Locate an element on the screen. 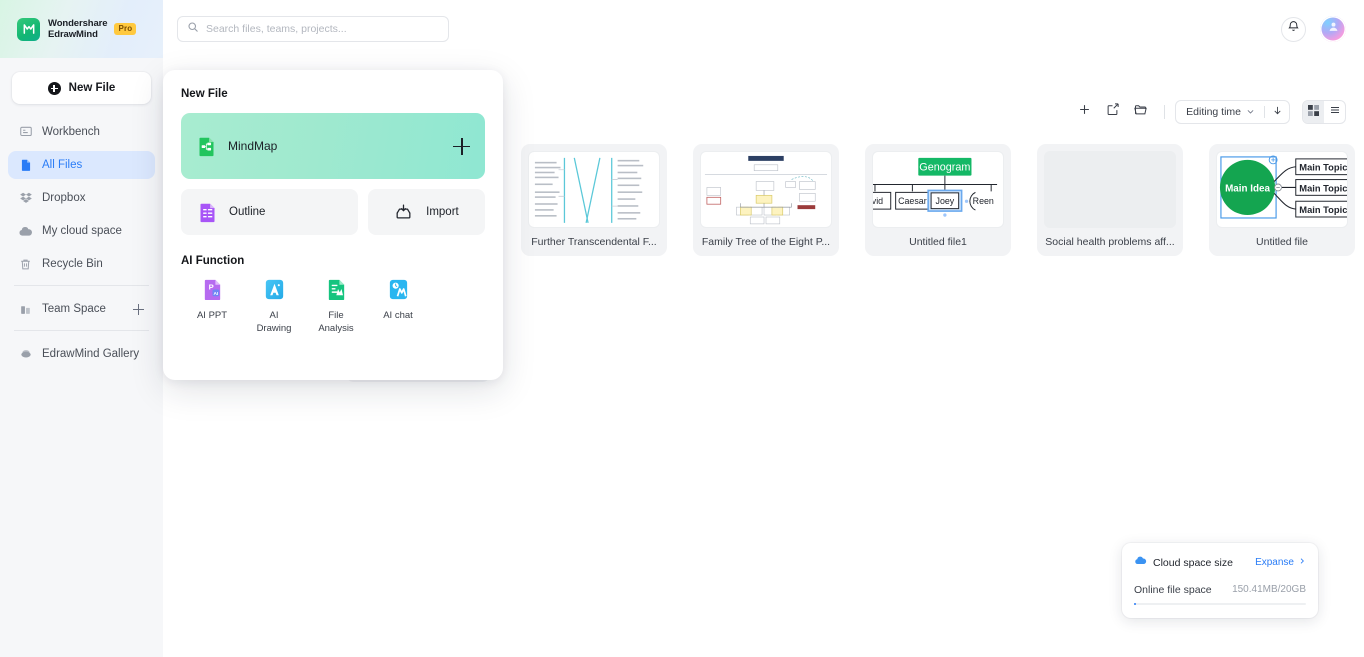  sidebar-item-label: Team Space is located at coordinates (74, 309).